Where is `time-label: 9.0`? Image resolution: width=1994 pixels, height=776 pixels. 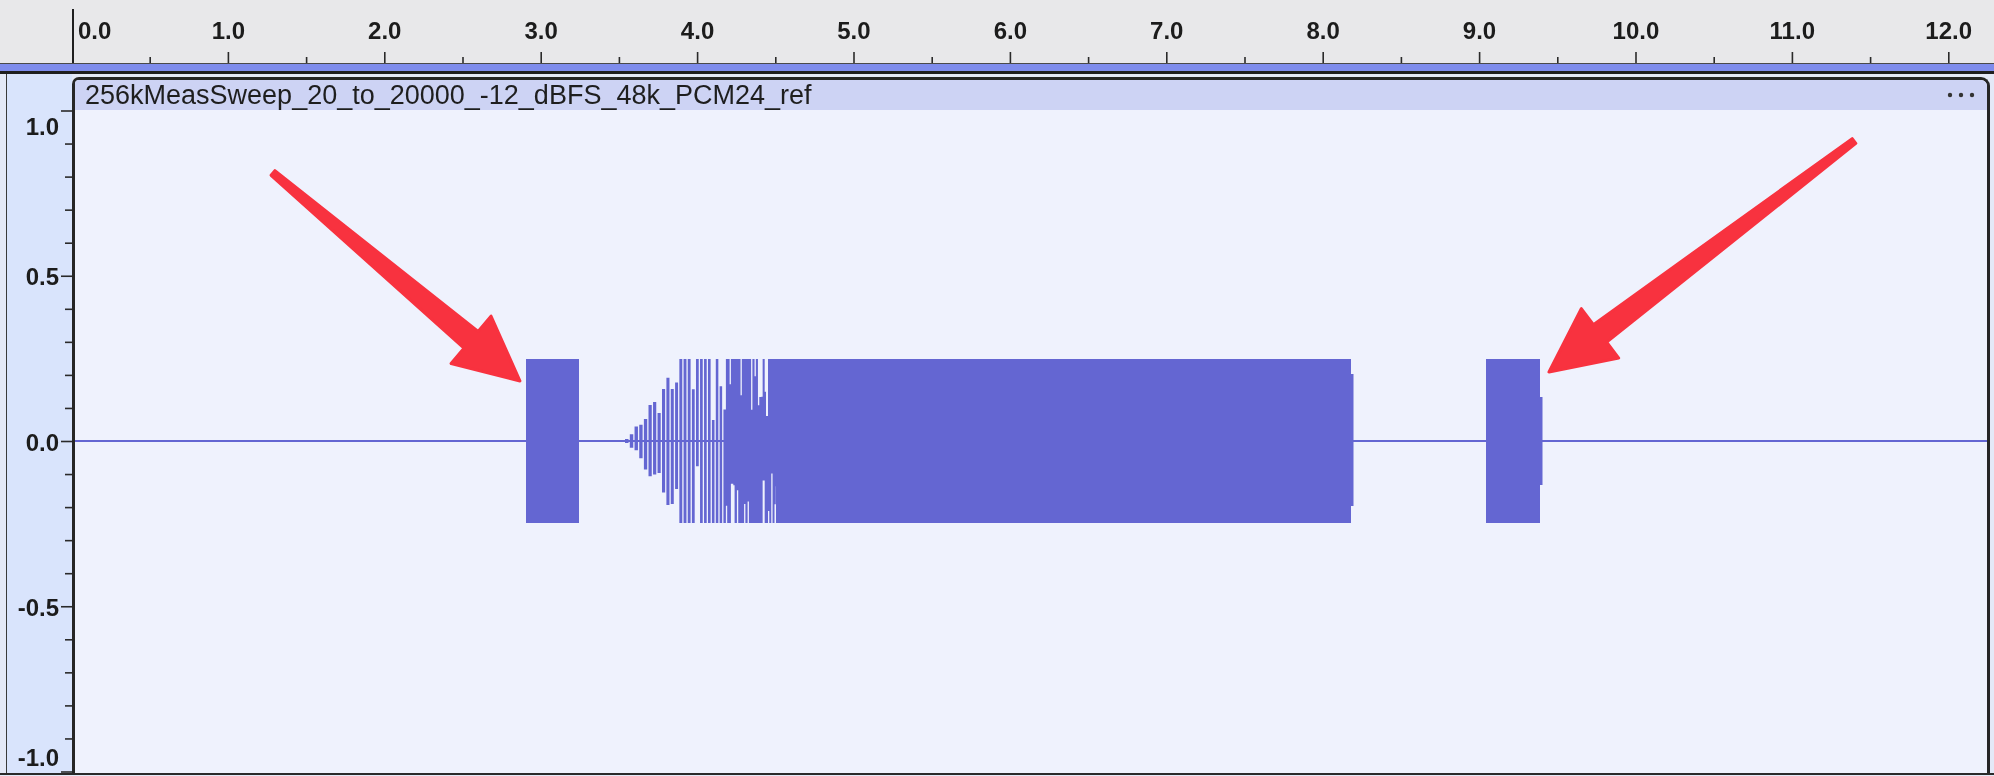
time-label: 9.0 is located at coordinates (1479, 31).